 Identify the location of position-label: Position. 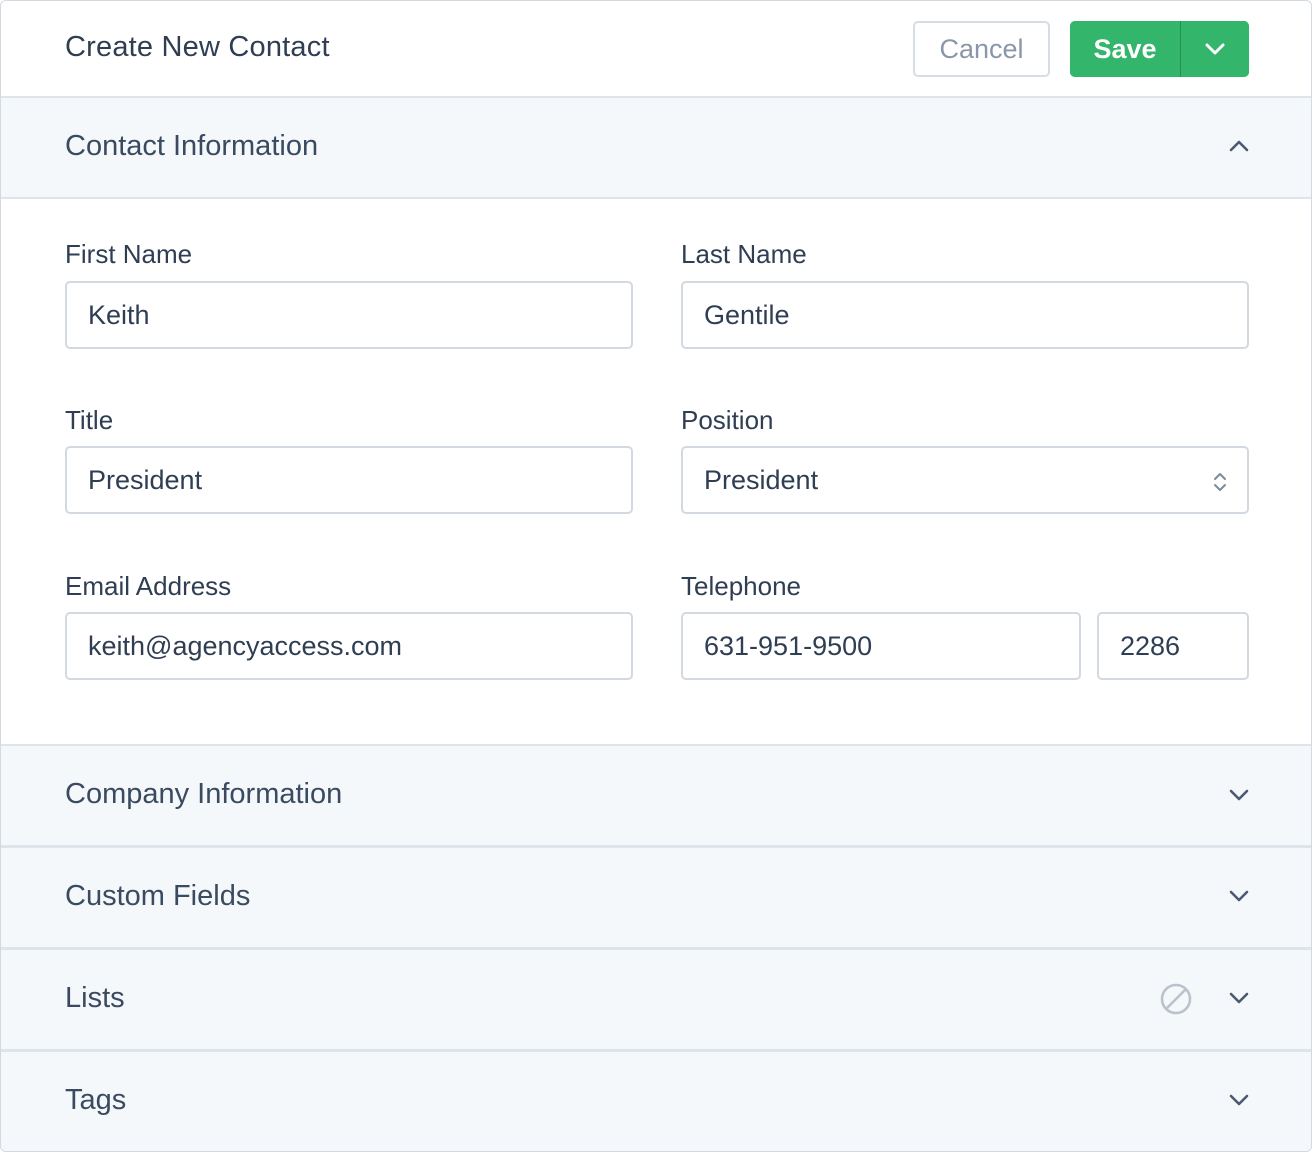
(727, 420).